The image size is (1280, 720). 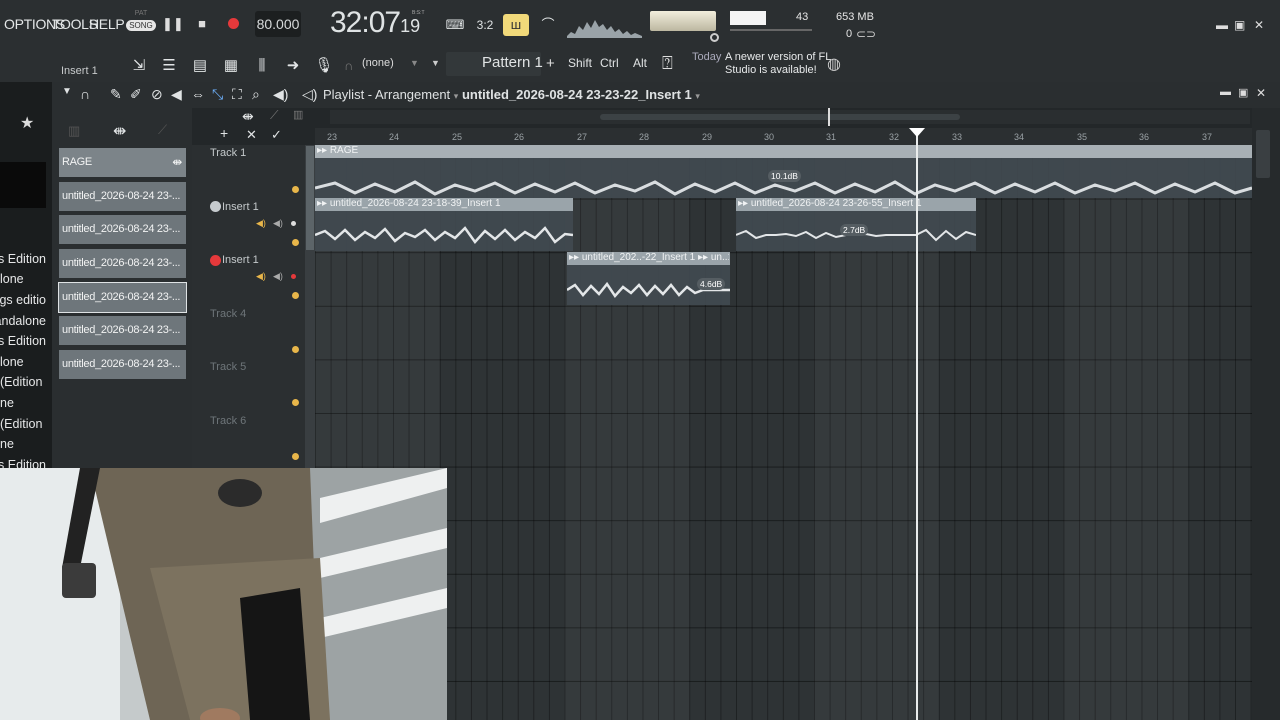 What do you see at coordinates (23, 321) in the screenshot?
I see `browser-item: andalone` at bounding box center [23, 321].